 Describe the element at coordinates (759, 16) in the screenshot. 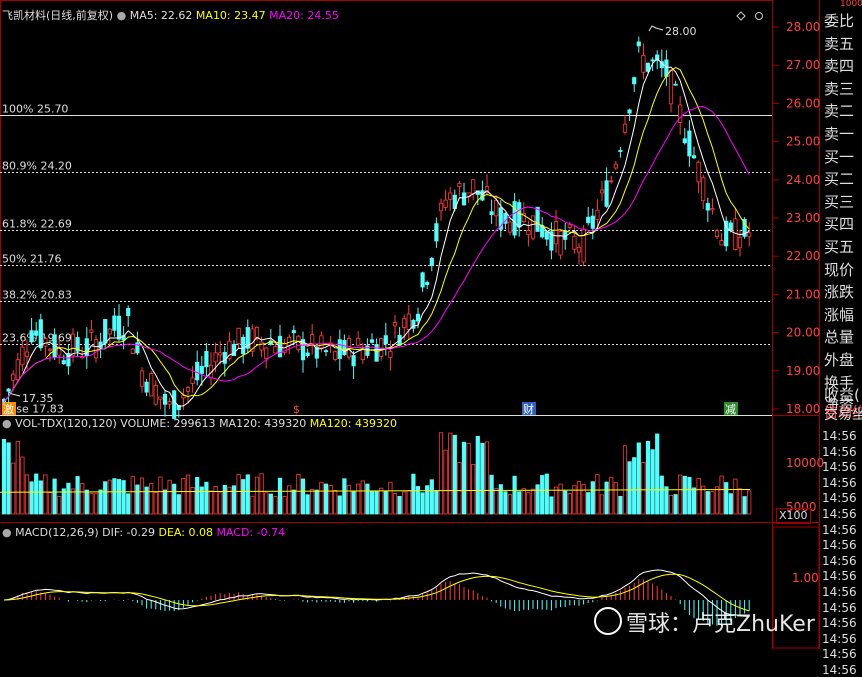

I see `circle-icon` at that location.